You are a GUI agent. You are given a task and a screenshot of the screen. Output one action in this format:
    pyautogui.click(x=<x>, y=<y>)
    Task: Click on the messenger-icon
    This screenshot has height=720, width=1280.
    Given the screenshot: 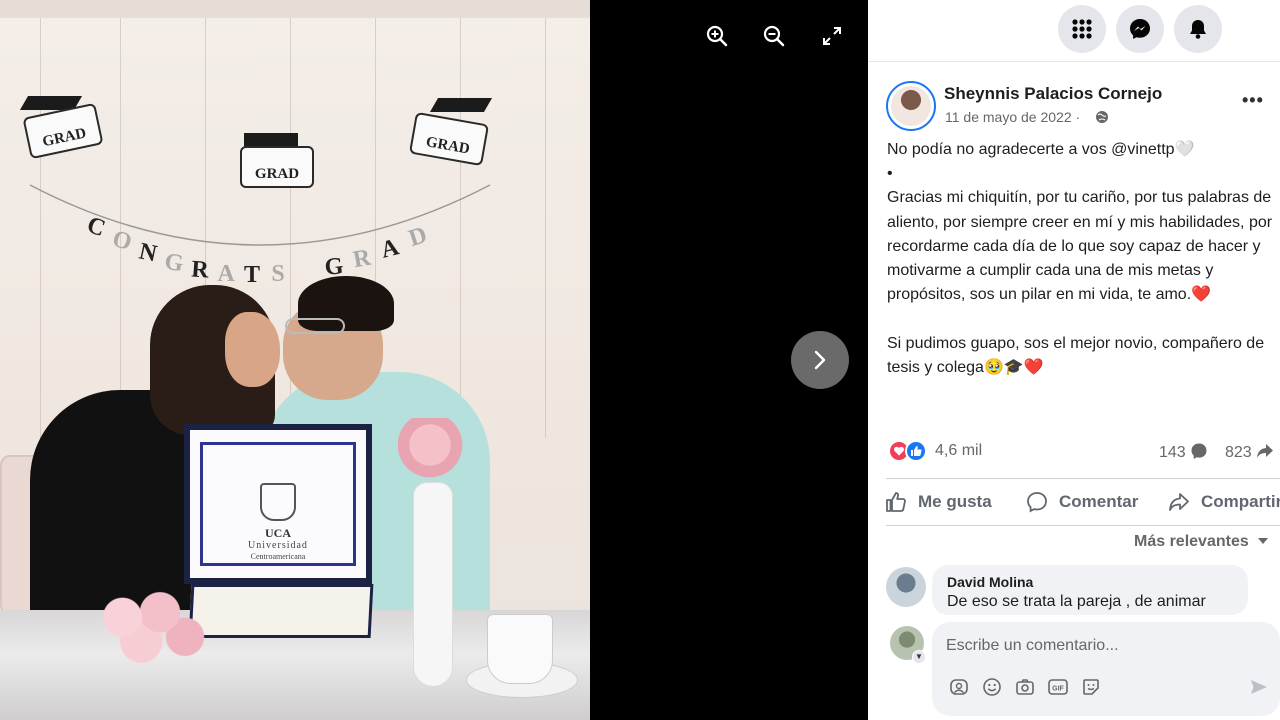 What is the action you would take?
    pyautogui.click(x=1140, y=29)
    